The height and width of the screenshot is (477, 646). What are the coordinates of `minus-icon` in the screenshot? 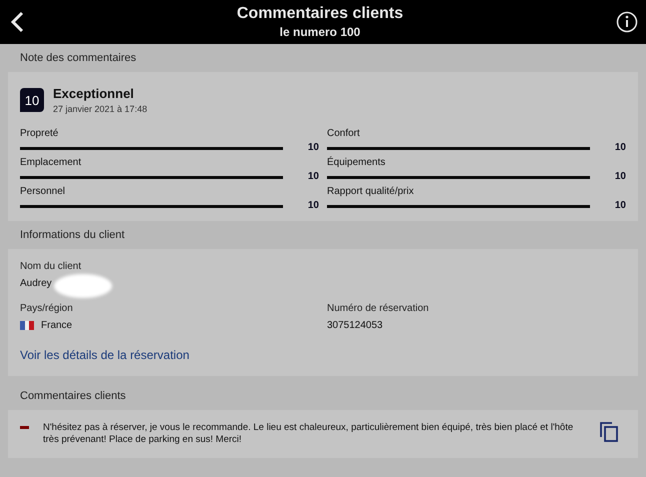 It's located at (24, 427).